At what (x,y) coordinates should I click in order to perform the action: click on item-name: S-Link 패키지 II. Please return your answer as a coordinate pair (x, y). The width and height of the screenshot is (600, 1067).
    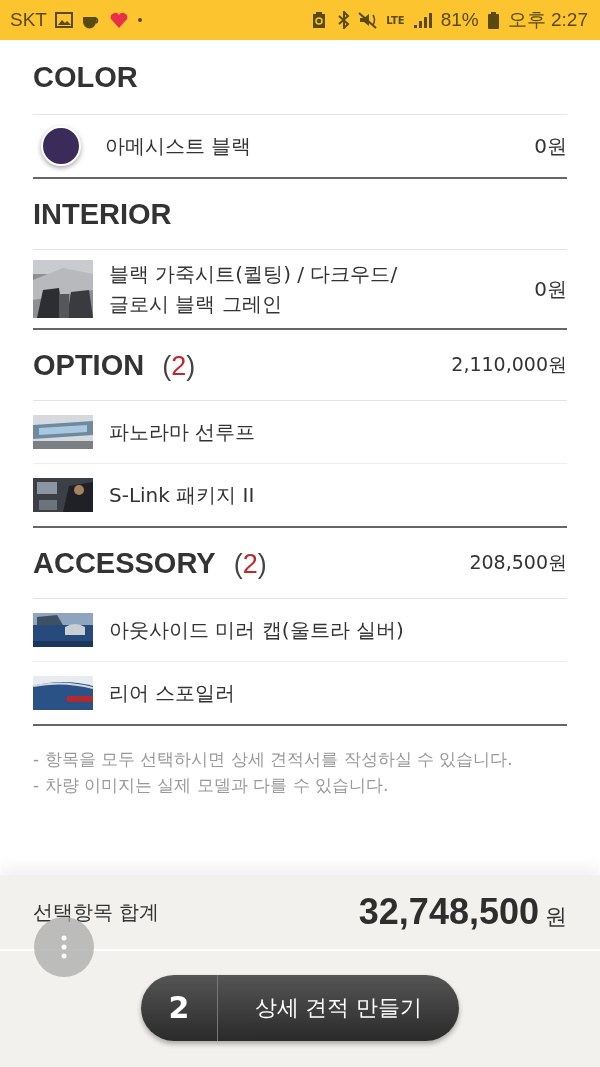
    Looking at the image, I should click on (182, 495).